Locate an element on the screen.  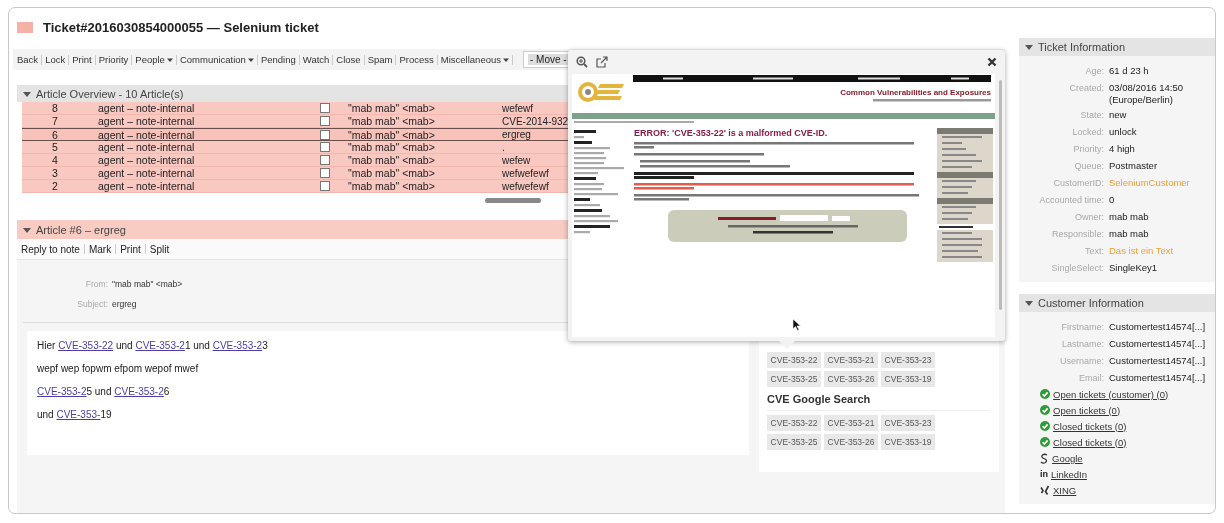
table-cell-text: 6 is located at coordinates (55, 134).